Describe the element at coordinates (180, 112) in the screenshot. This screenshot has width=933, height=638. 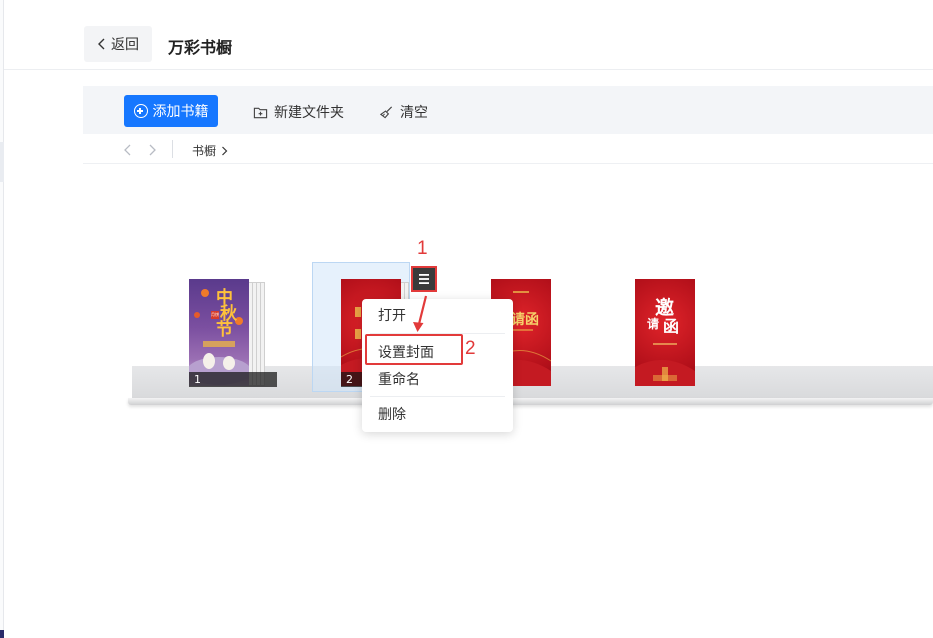
I see `add-book-label: 添加书籍` at that location.